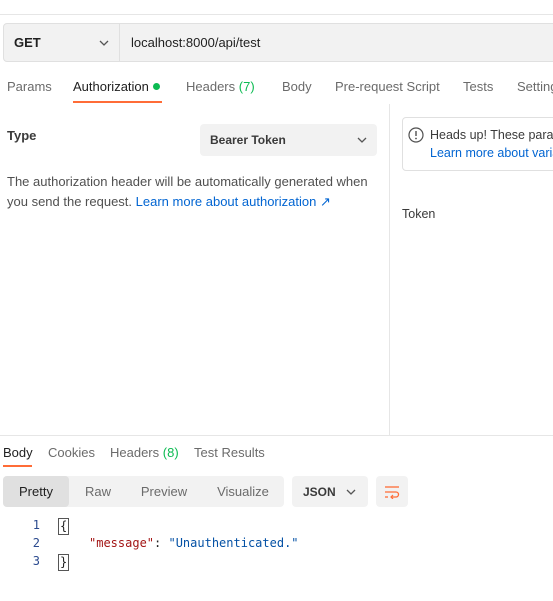  I want to click on tab-body: Body, so click(297, 86).